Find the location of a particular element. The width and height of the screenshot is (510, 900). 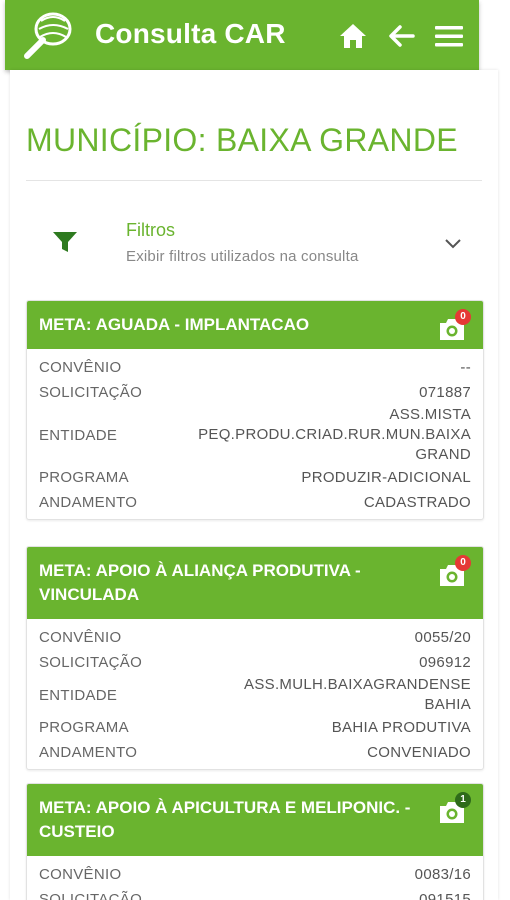

andamento-value: CADASTRADO is located at coordinates (417, 502).